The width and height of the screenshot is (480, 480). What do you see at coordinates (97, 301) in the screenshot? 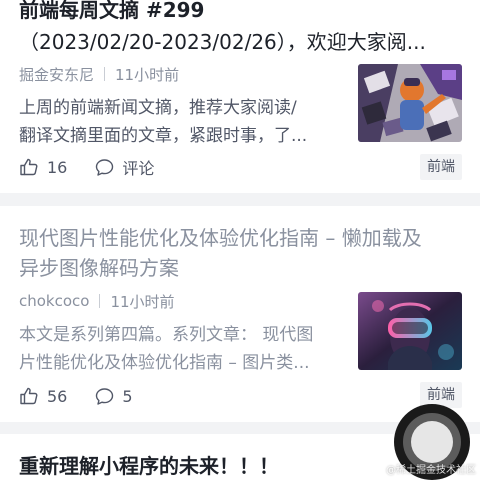
I see `article-meta: chokcoco 11小时前` at bounding box center [97, 301].